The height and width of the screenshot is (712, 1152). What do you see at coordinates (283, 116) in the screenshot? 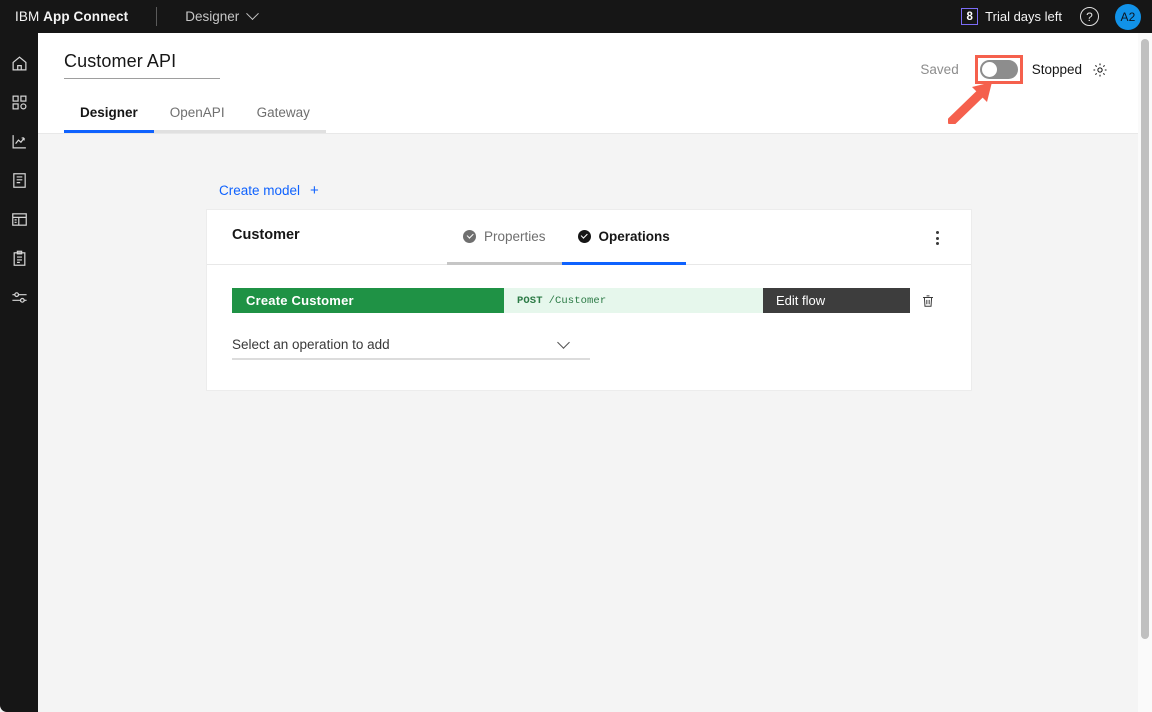
I see `tab-gateway: Gateway` at bounding box center [283, 116].